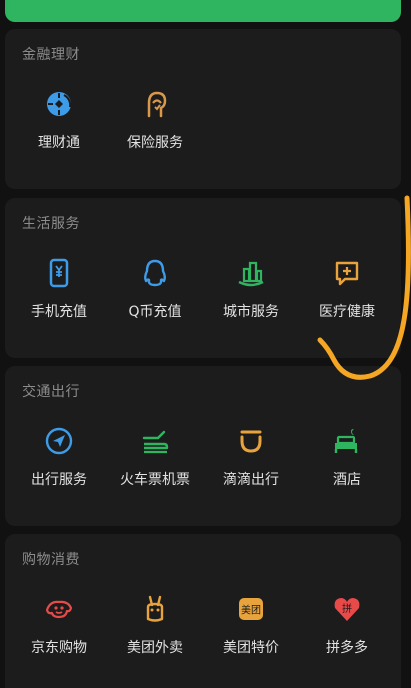 The height and width of the screenshot is (688, 411). What do you see at coordinates (251, 441) in the screenshot?
I see `didi-icon` at bounding box center [251, 441].